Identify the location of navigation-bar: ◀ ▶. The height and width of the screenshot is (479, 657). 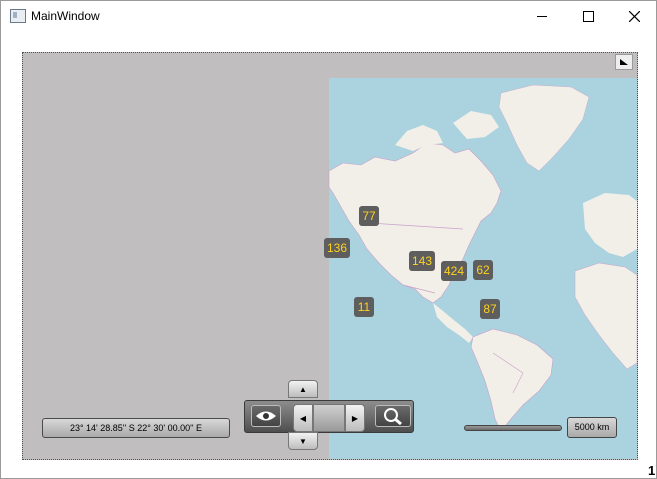
(329, 416).